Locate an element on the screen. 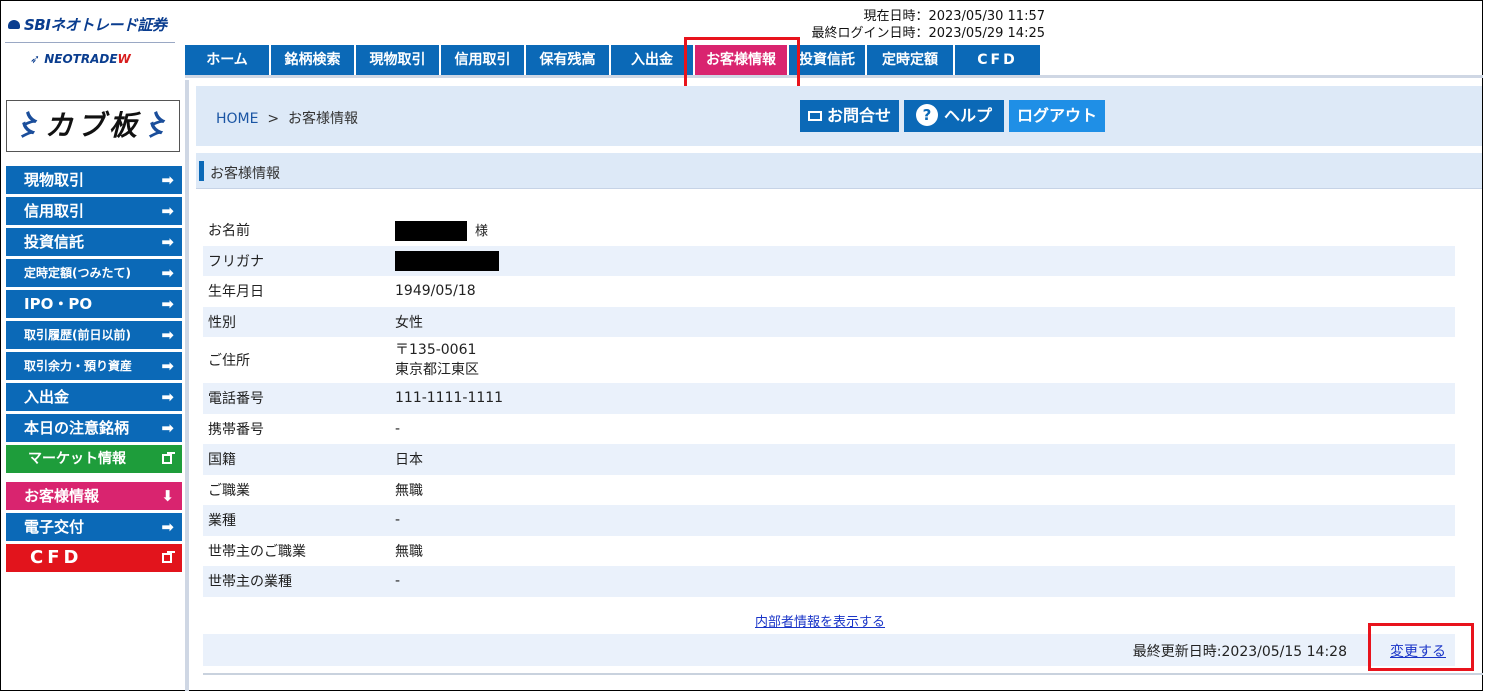 The height and width of the screenshot is (693, 1485). sidebar-item-caution-stocks: 本日の注意銘柄 ➡ is located at coordinates (94, 428).